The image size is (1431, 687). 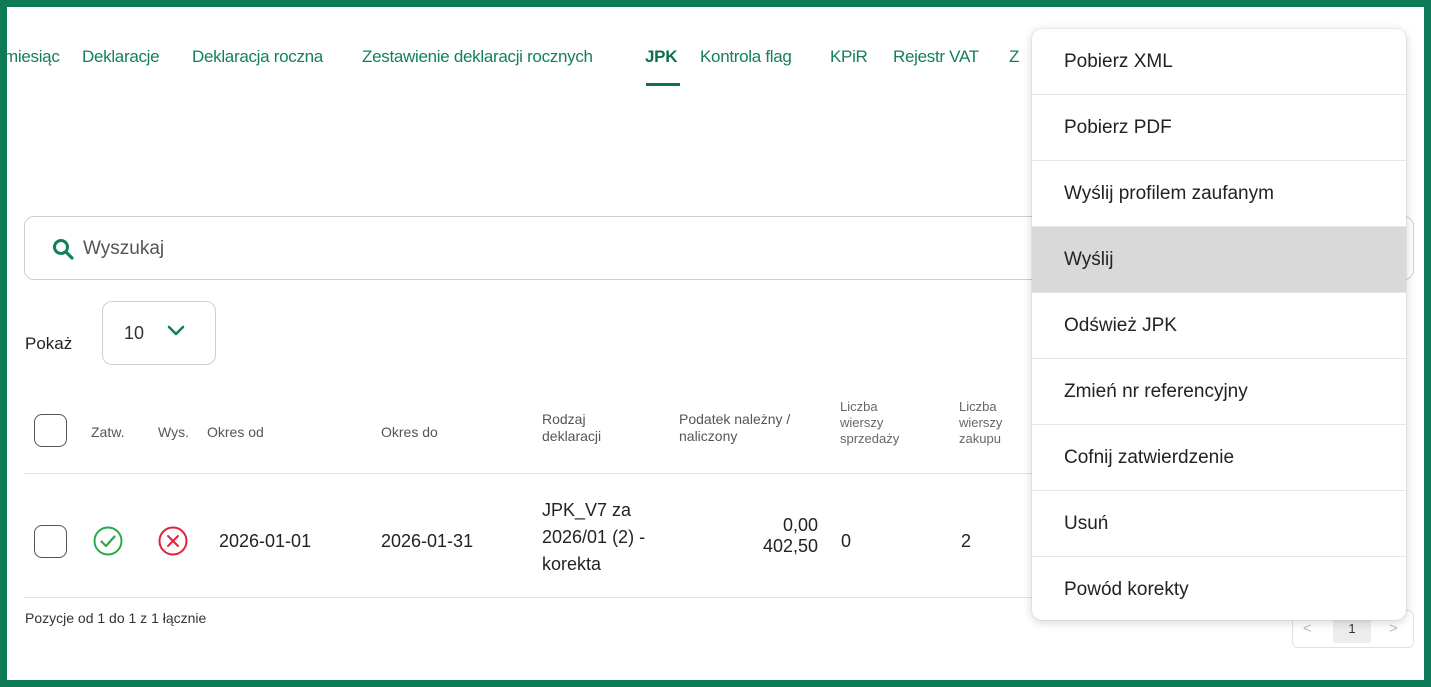 I want to click on header-period-from: Okres od, so click(x=235, y=432).